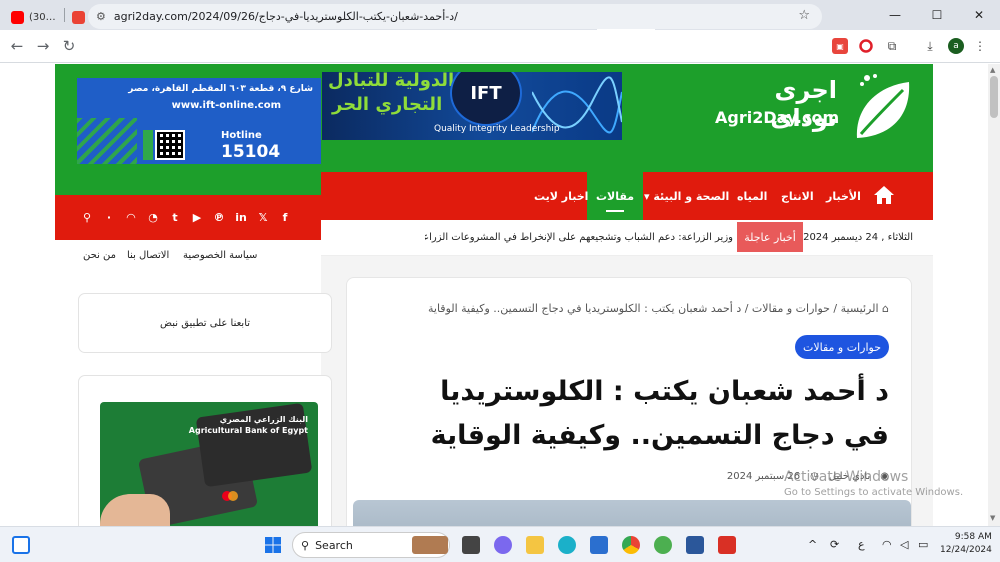 This screenshot has height=562, width=1000. Describe the element at coordinates (43, 17) in the screenshot. I see `tab-label: (3043)` at that location.